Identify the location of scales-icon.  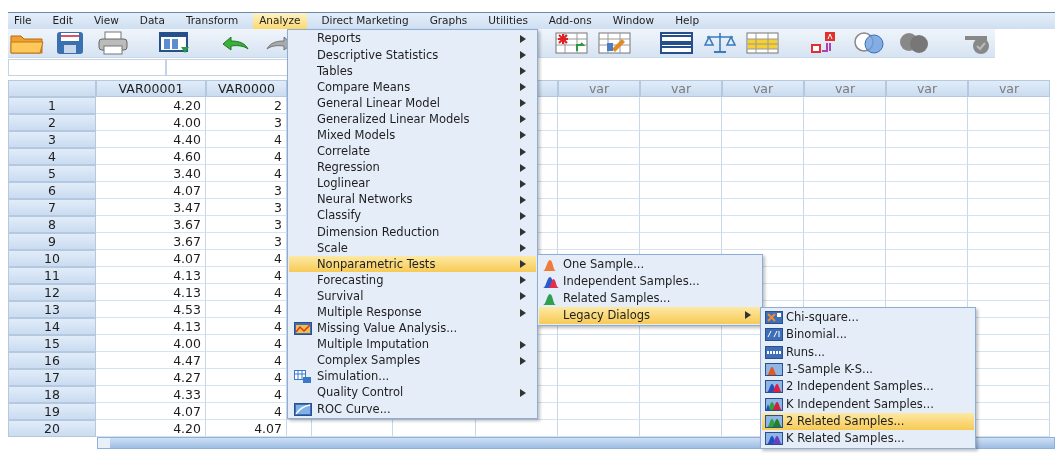
(719, 43).